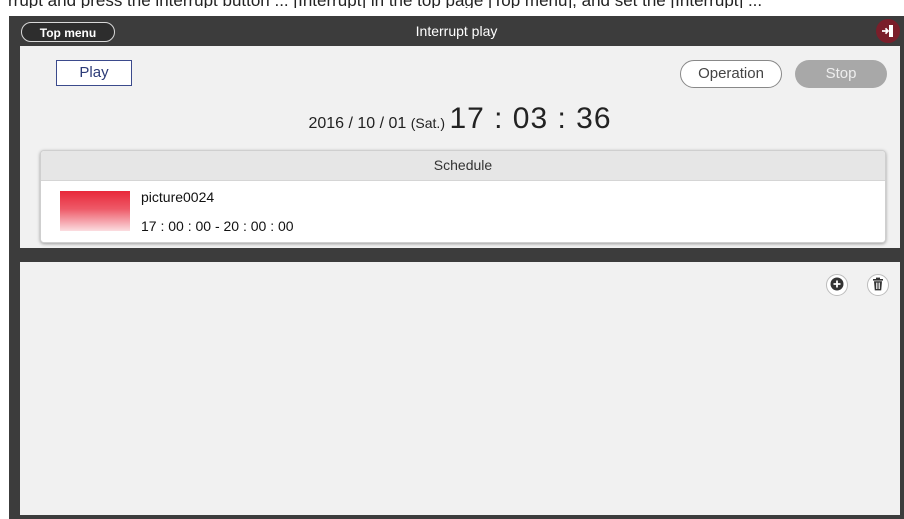 This screenshot has height=519, width=904. What do you see at coordinates (178, 197) in the screenshot?
I see `content-name: picture0024` at bounding box center [178, 197].